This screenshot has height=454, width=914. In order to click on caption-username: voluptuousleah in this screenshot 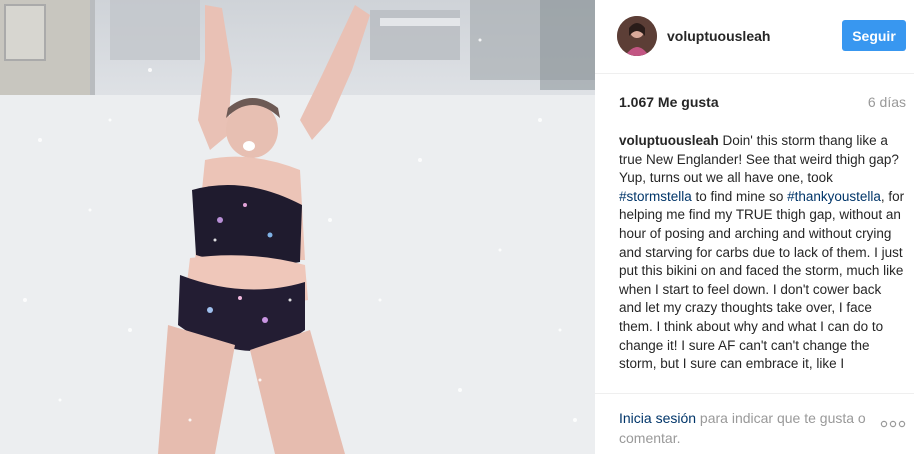, I will do `click(669, 140)`.